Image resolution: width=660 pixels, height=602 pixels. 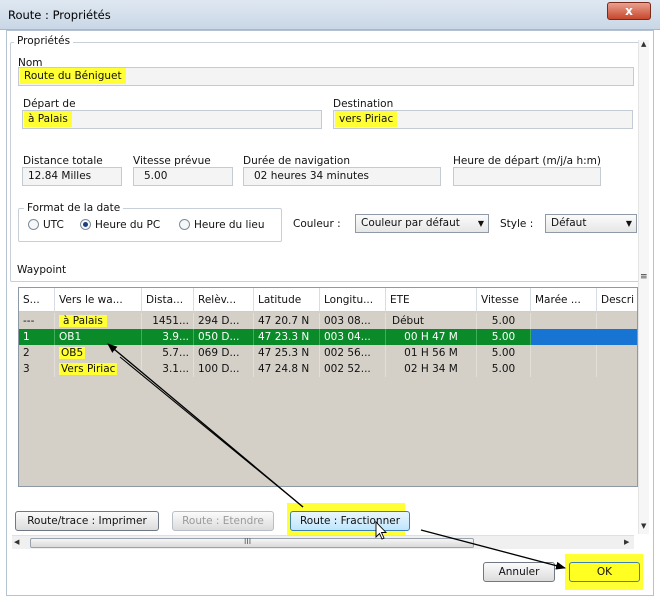 I want to click on cell-ete: 01 H 56 M, so click(x=431, y=353).